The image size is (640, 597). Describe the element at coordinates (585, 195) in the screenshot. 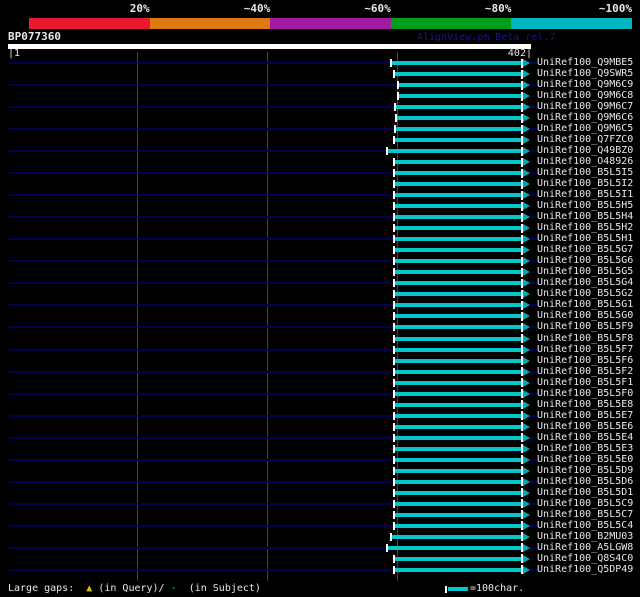

I see `hit-label: UniRef100_B5L5I1` at that location.